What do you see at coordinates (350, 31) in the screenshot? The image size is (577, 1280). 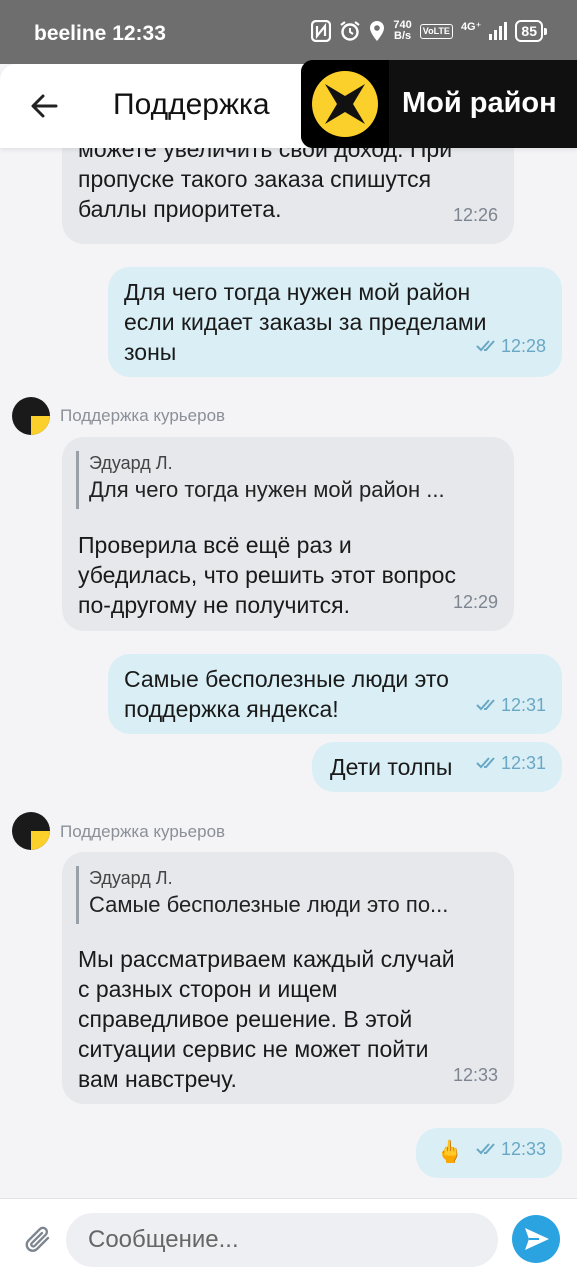 I see `alarm-icon` at bounding box center [350, 31].